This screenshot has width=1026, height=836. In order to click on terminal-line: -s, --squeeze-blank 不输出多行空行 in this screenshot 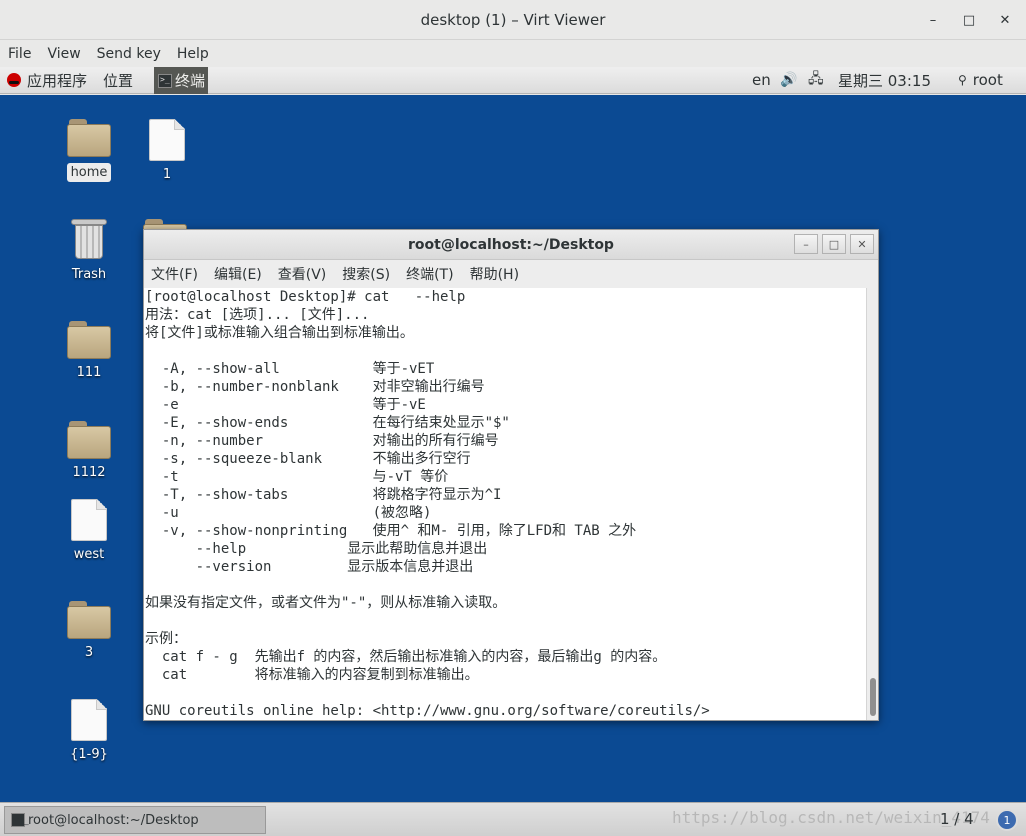, I will do `click(308, 459)`.